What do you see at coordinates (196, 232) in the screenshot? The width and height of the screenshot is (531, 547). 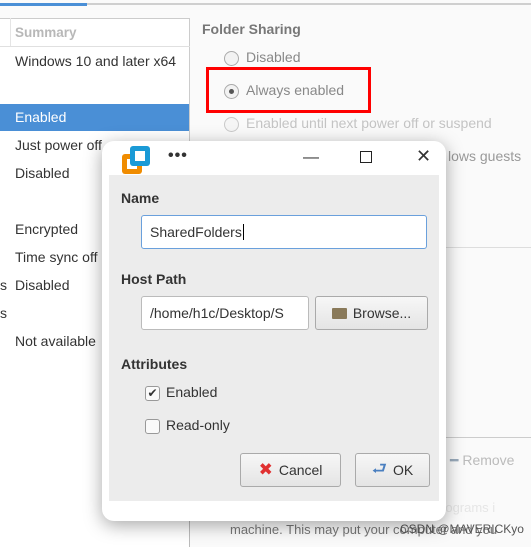 I see `name-value: SharedFolders` at bounding box center [196, 232].